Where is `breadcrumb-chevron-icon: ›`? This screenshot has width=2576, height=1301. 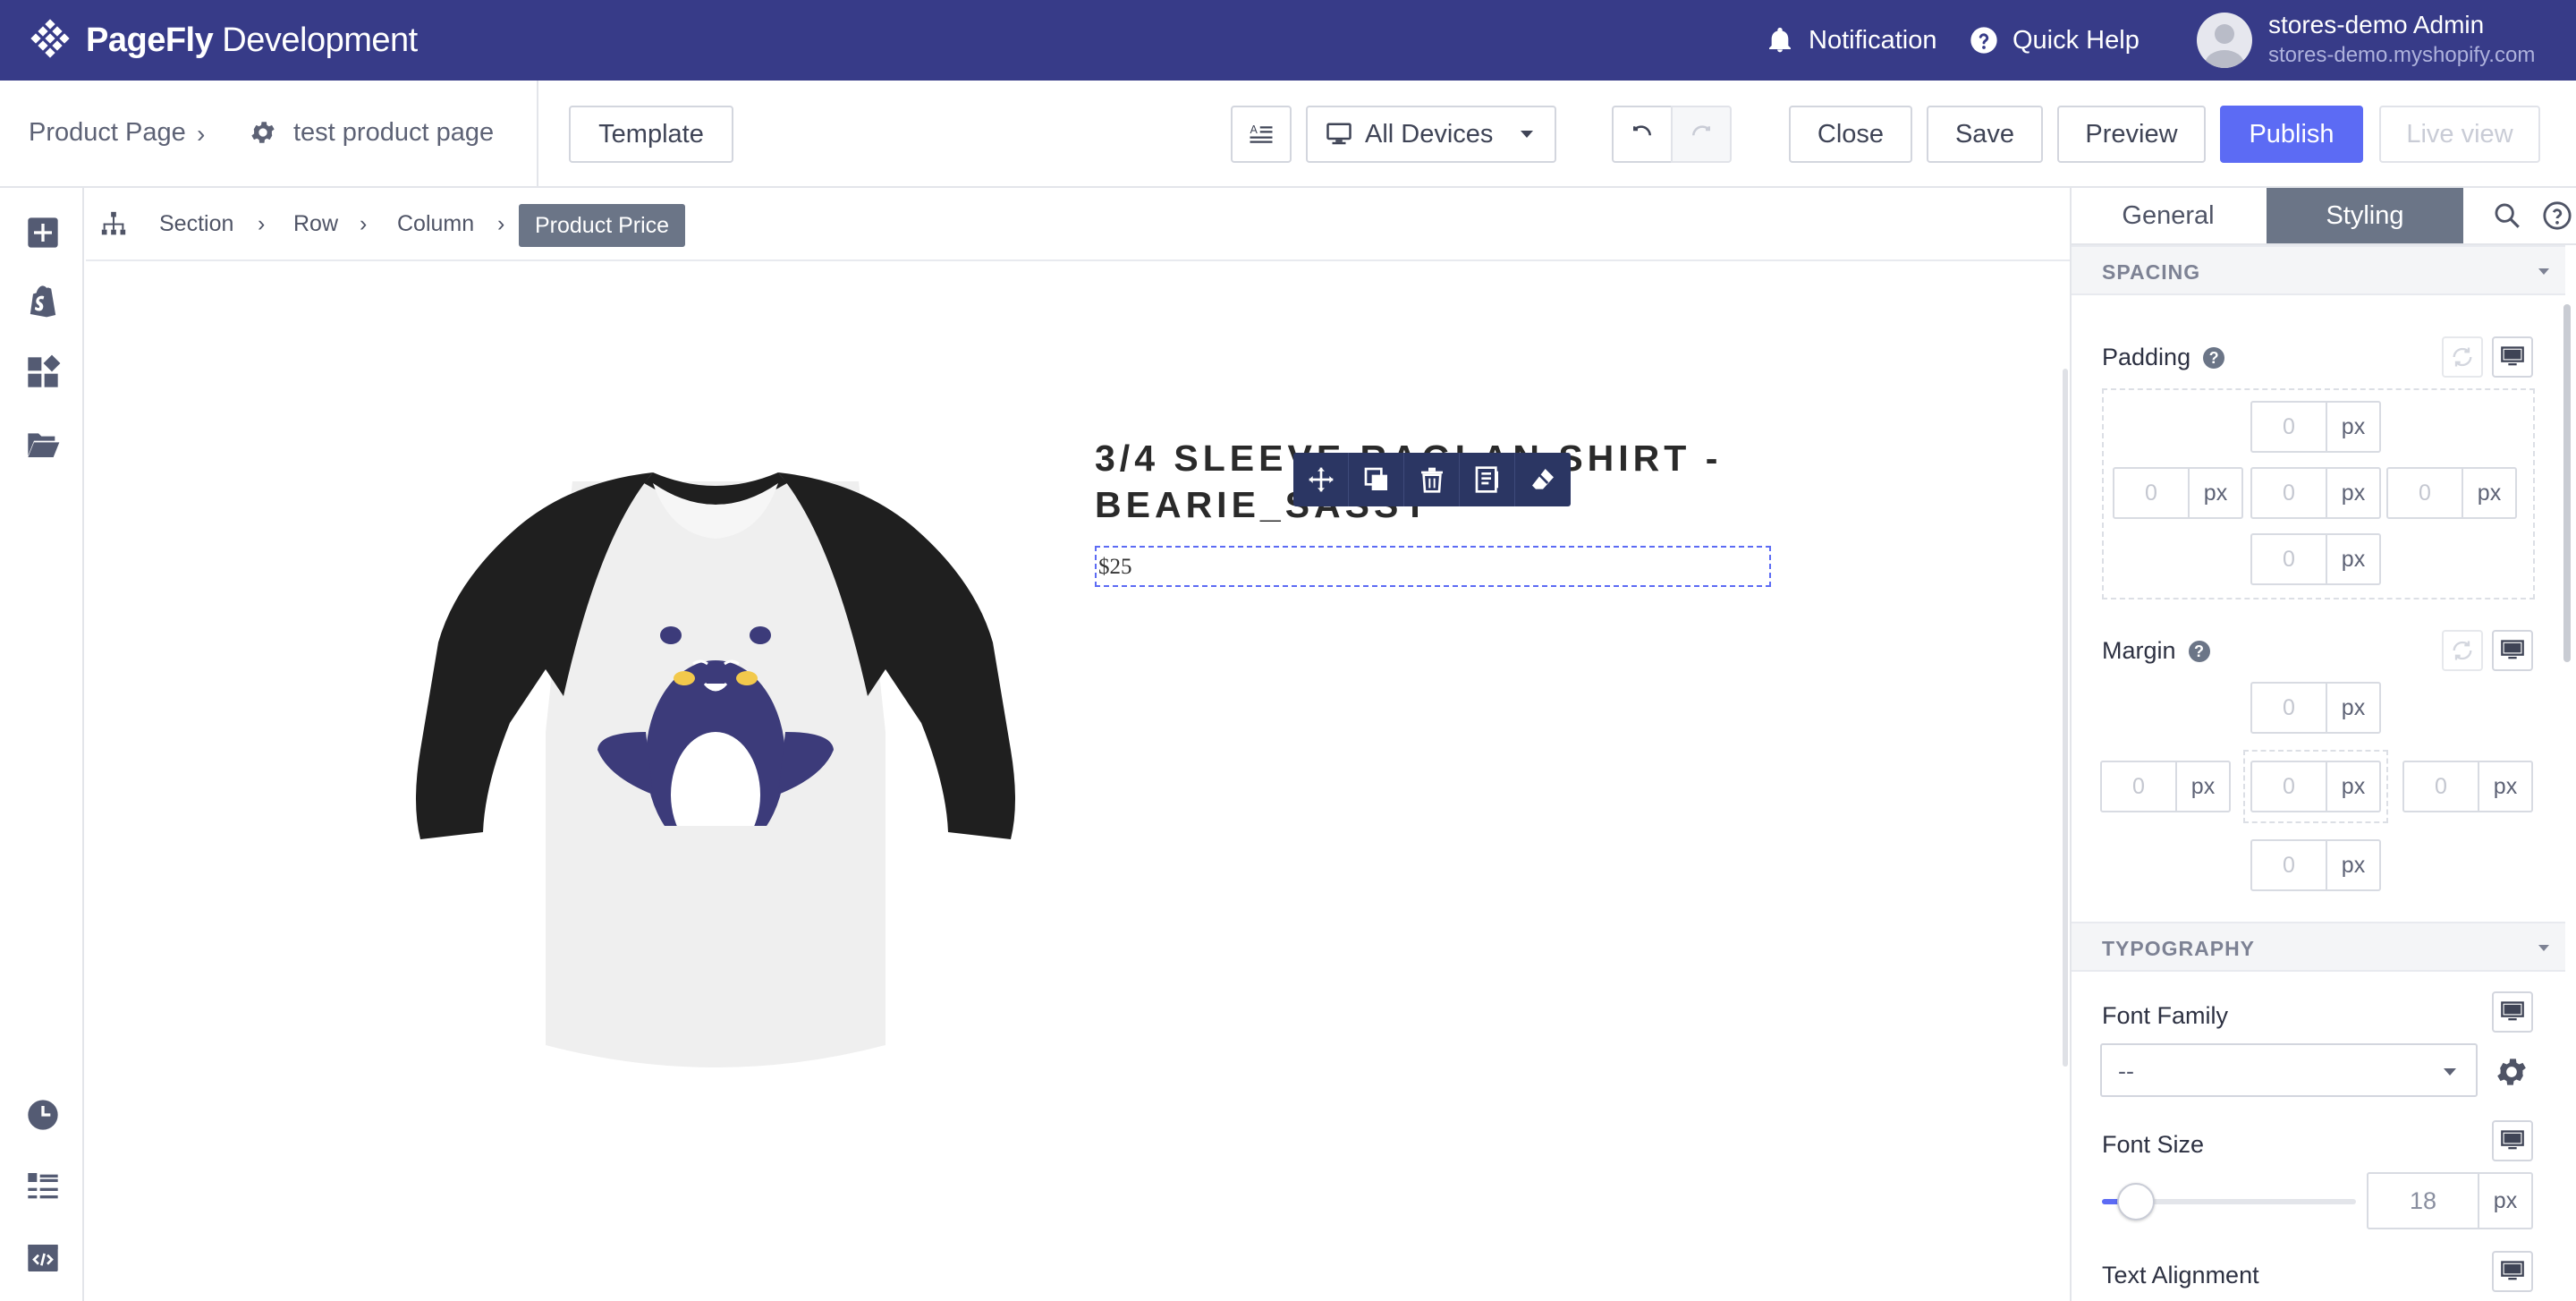
breadcrumb-chevron-icon: › is located at coordinates (201, 134).